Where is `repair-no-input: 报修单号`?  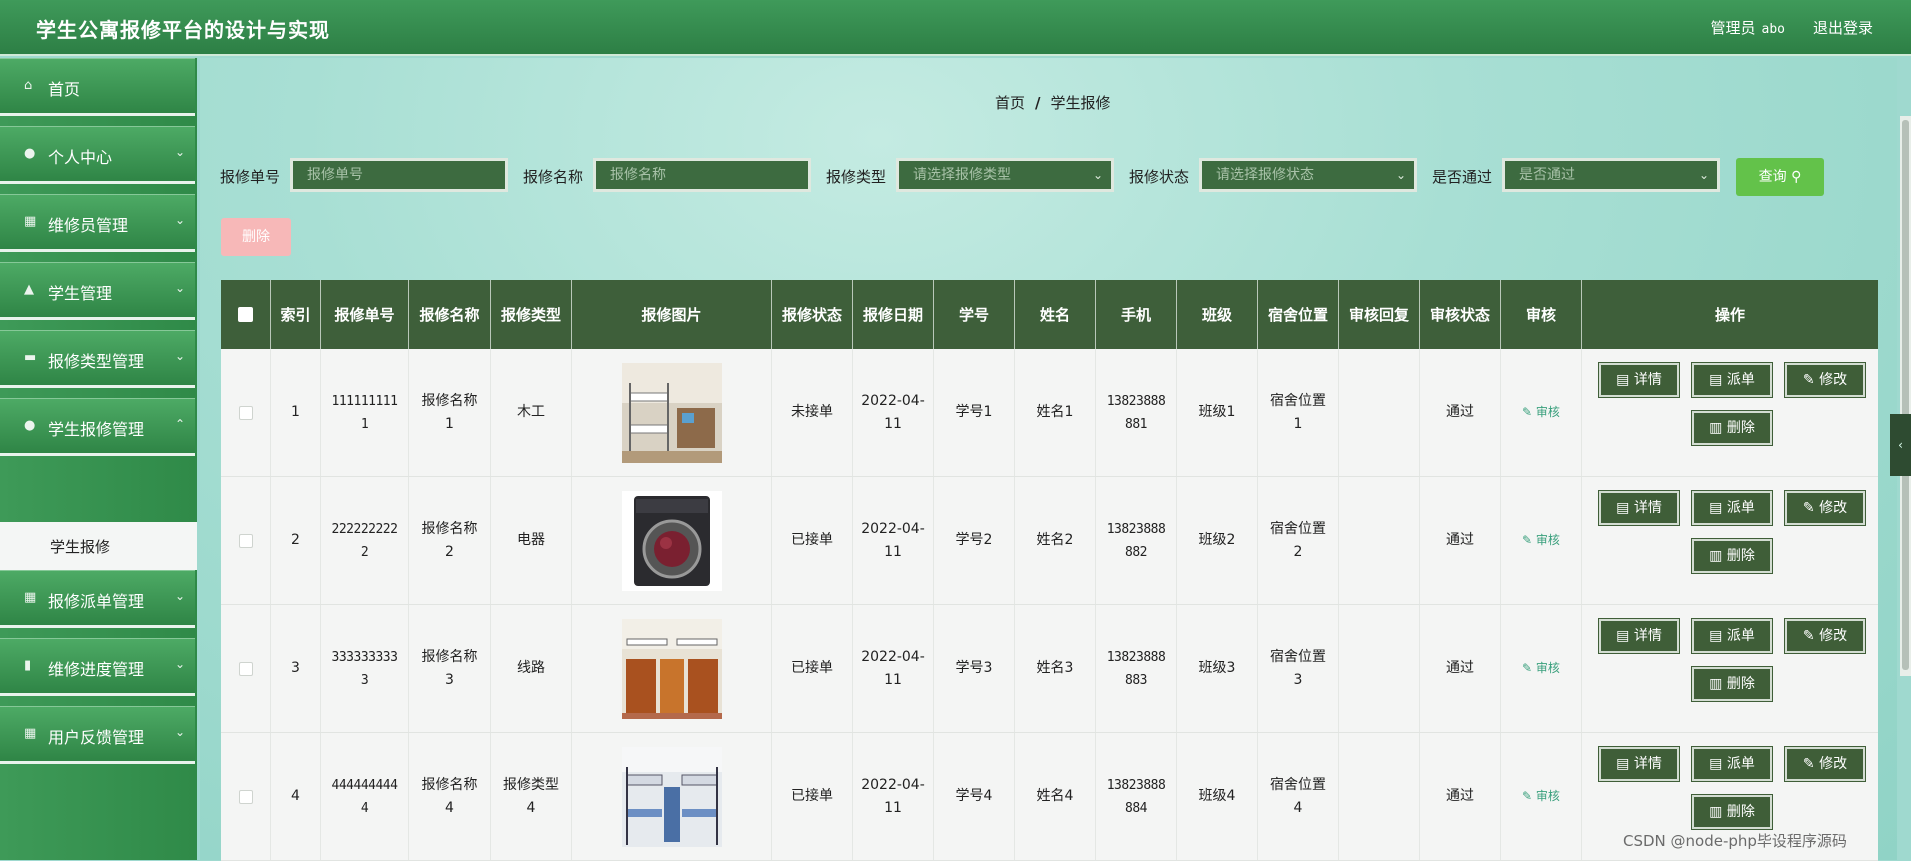
repair-no-input: 报修单号 is located at coordinates (399, 175).